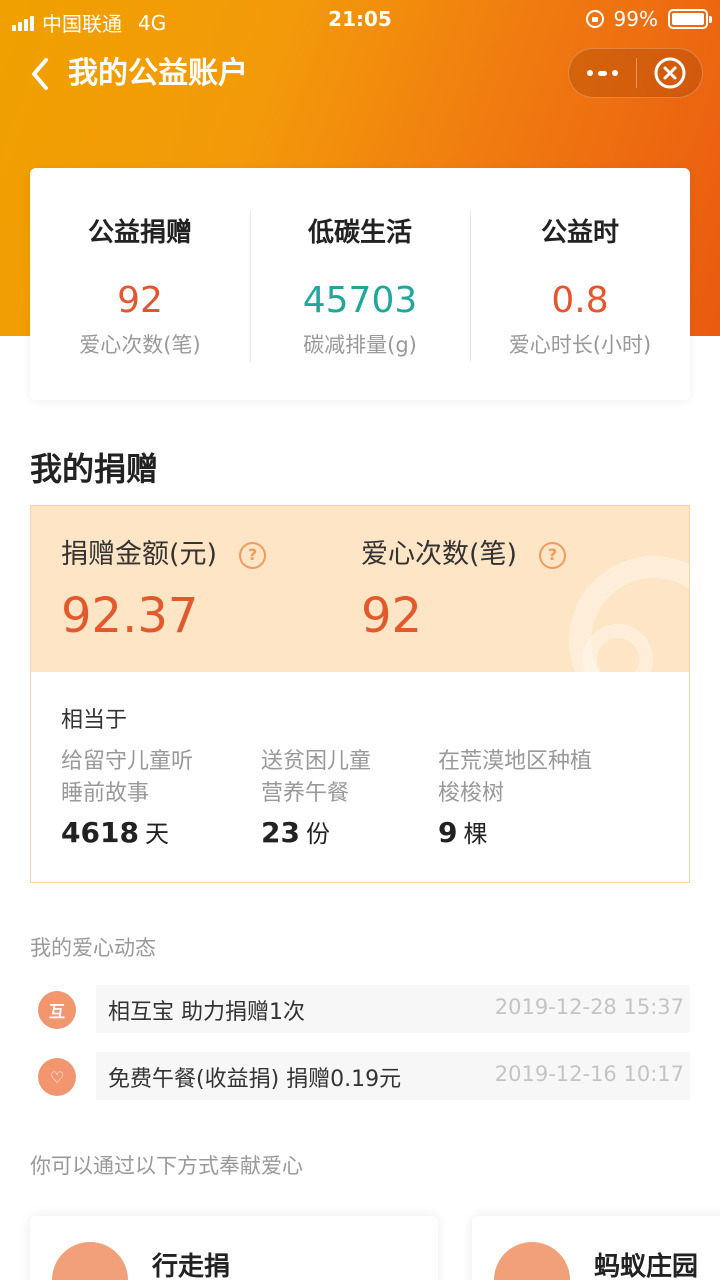 This screenshot has height=1280, width=720. Describe the element at coordinates (393, 1009) in the screenshot. I see `activity-box: 相互宝 助力捐赠1次 2019-12-28 15:37` at that location.